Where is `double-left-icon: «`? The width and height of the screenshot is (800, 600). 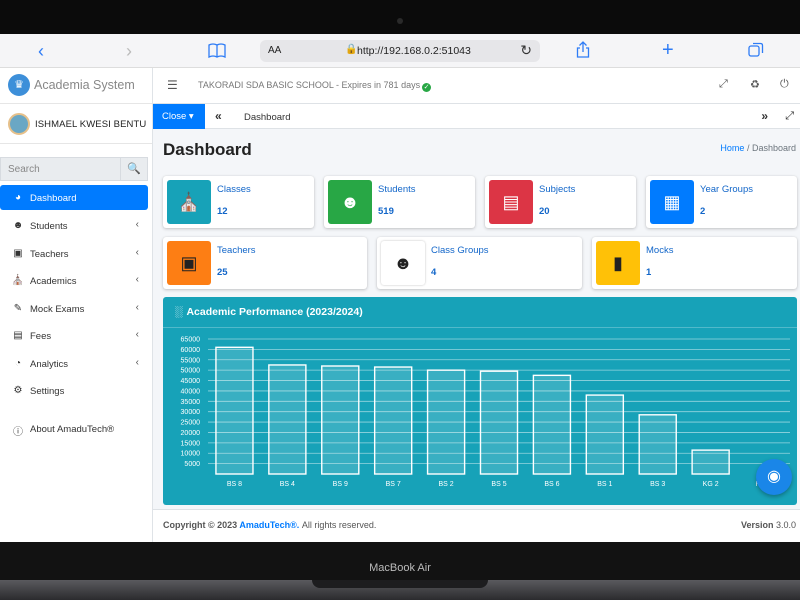
double-left-icon: « is located at coordinates (218, 116).